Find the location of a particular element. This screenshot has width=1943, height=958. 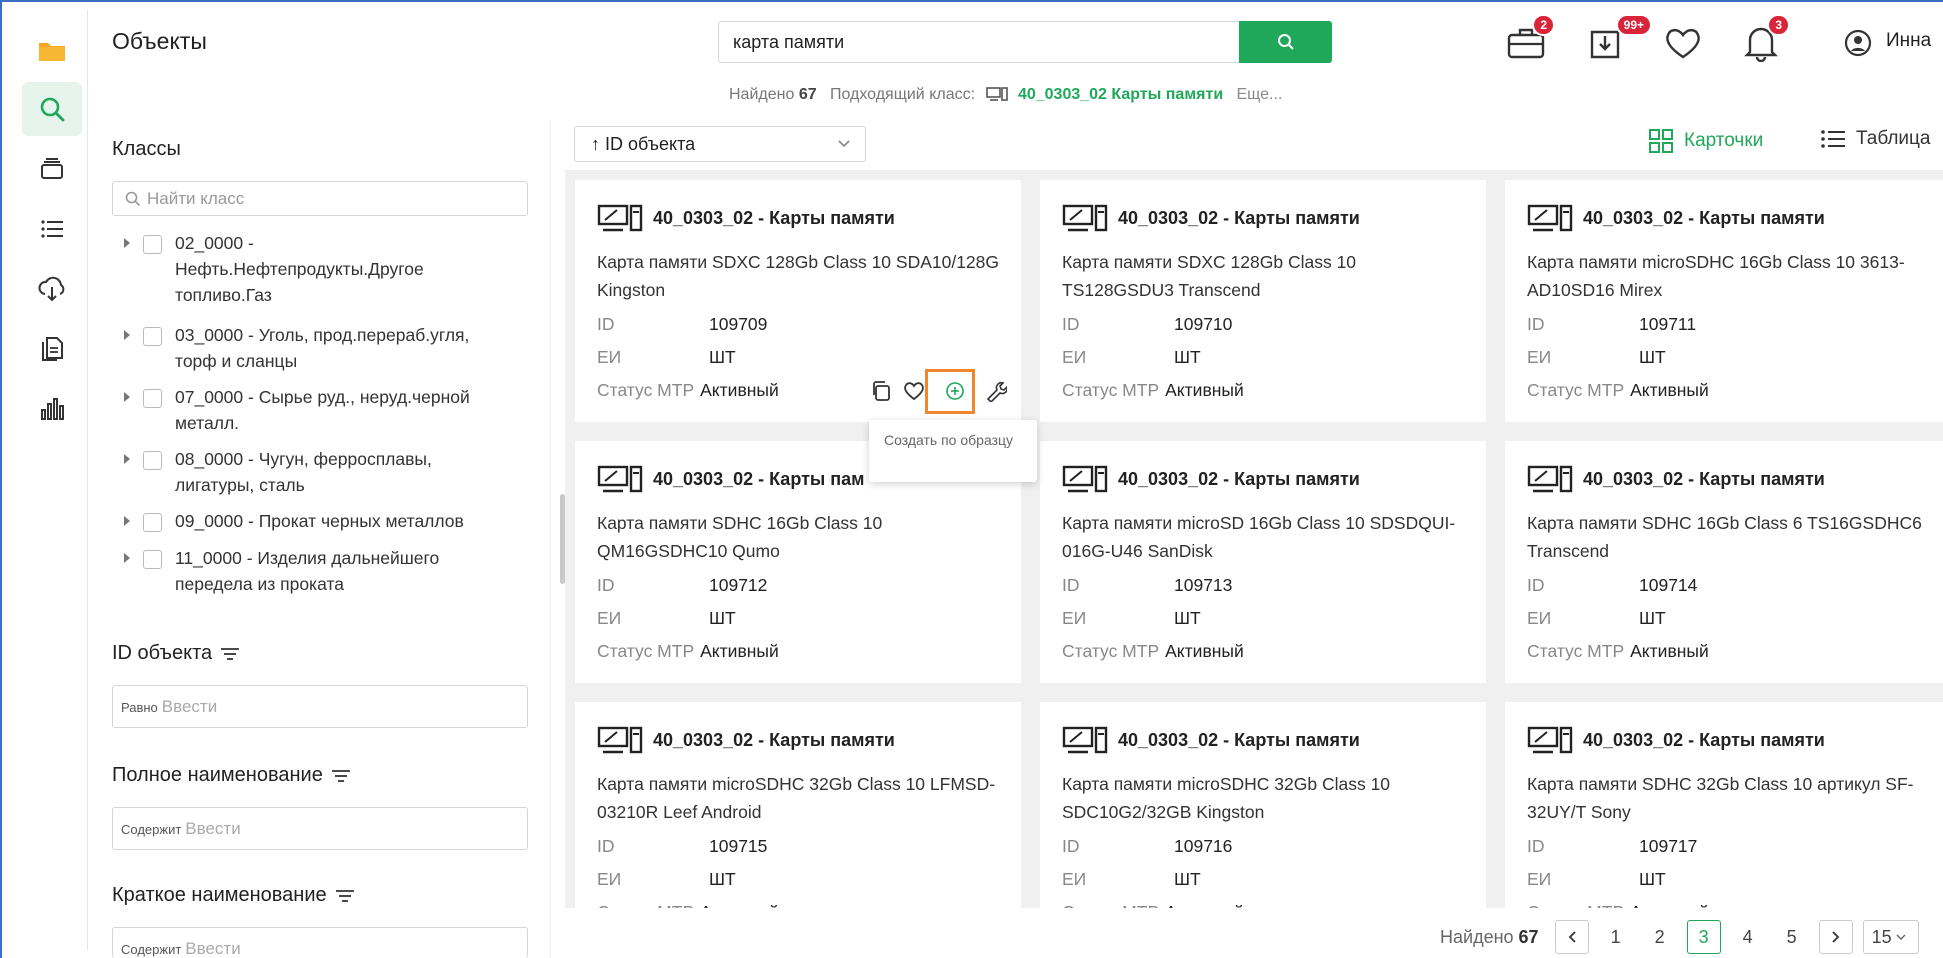

page-button: 5 is located at coordinates (1792, 937).